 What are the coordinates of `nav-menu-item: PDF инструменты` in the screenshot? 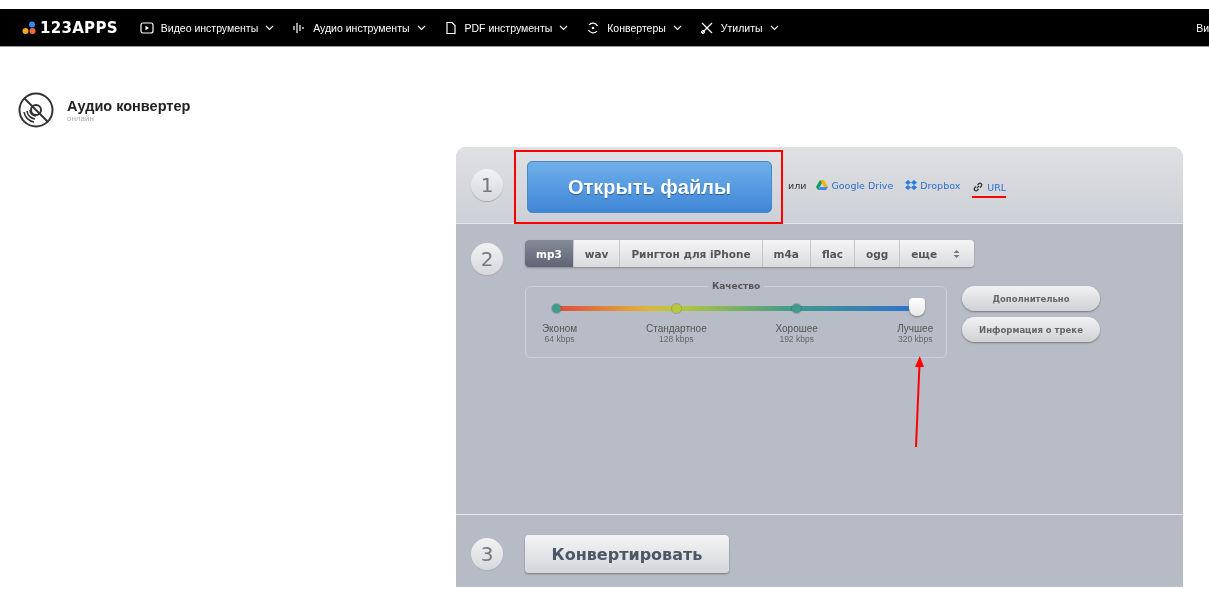 It's located at (506, 27).